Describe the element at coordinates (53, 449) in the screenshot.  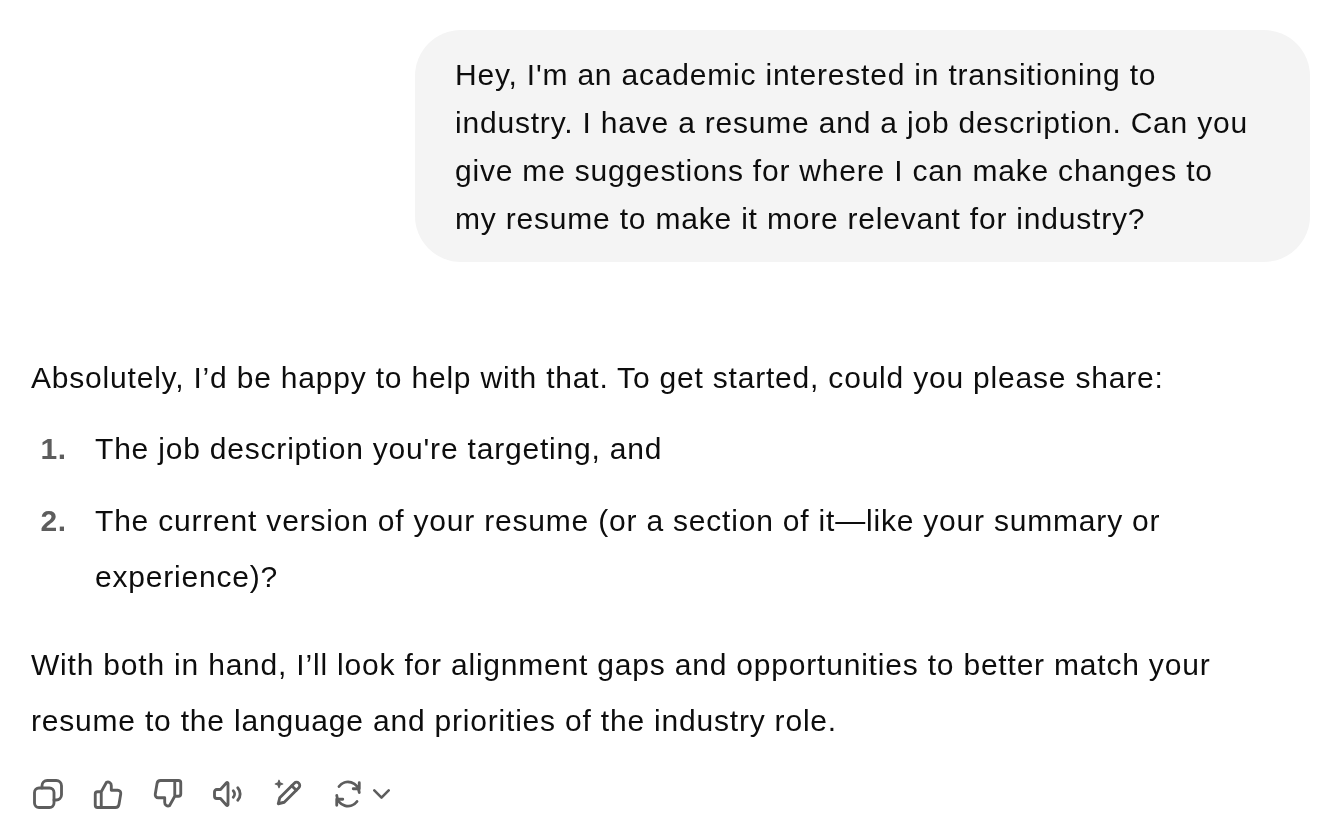
I see `list-number: 1.` at that location.